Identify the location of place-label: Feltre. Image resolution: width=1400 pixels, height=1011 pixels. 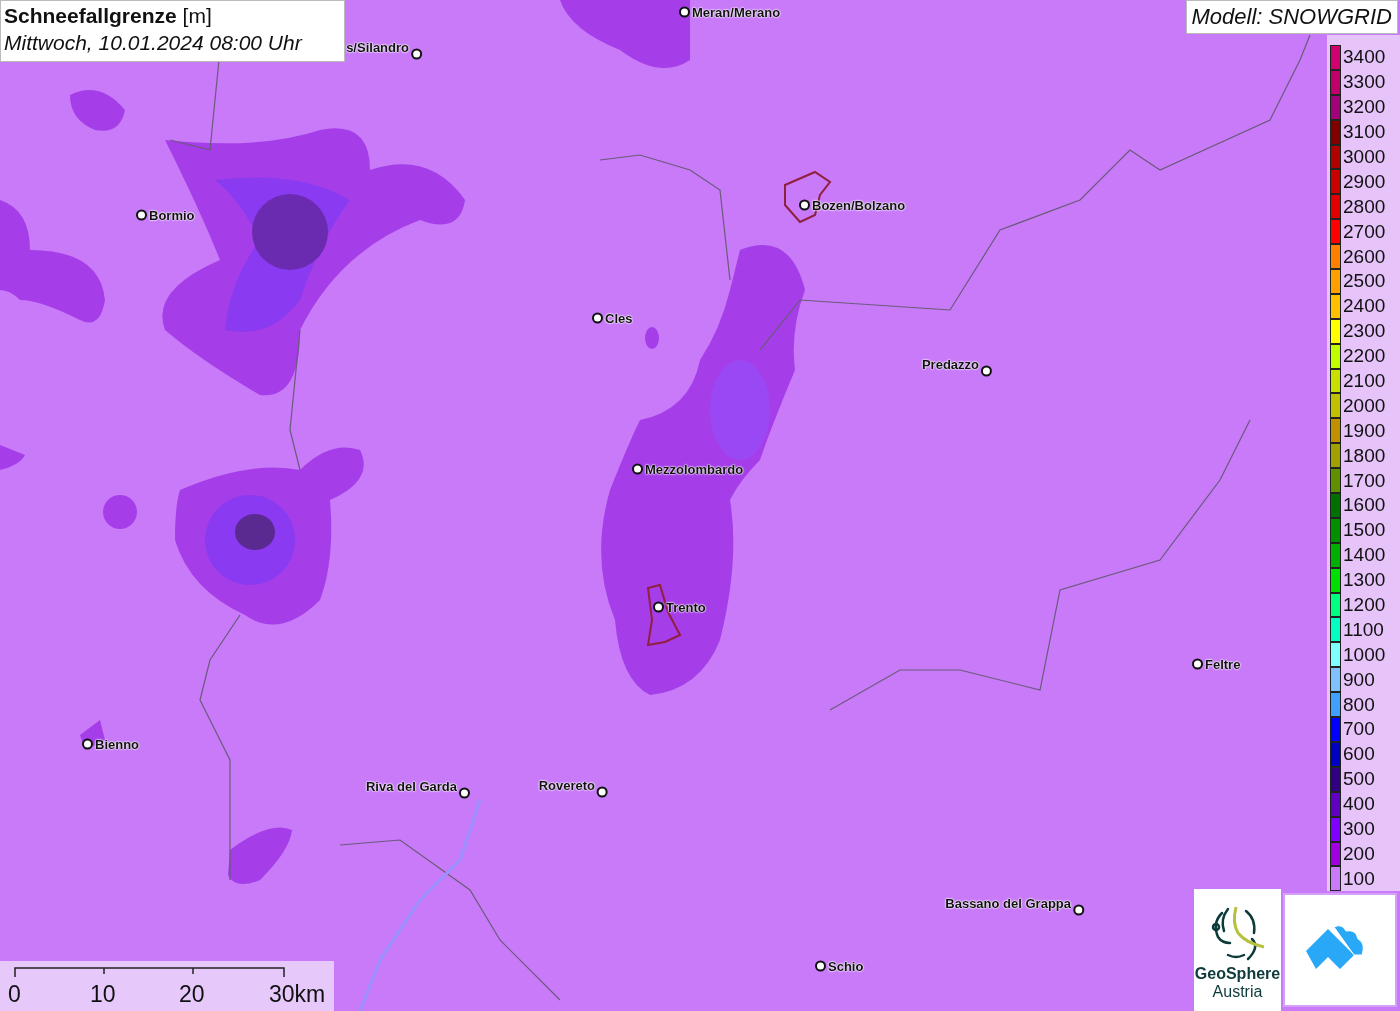
(1223, 664).